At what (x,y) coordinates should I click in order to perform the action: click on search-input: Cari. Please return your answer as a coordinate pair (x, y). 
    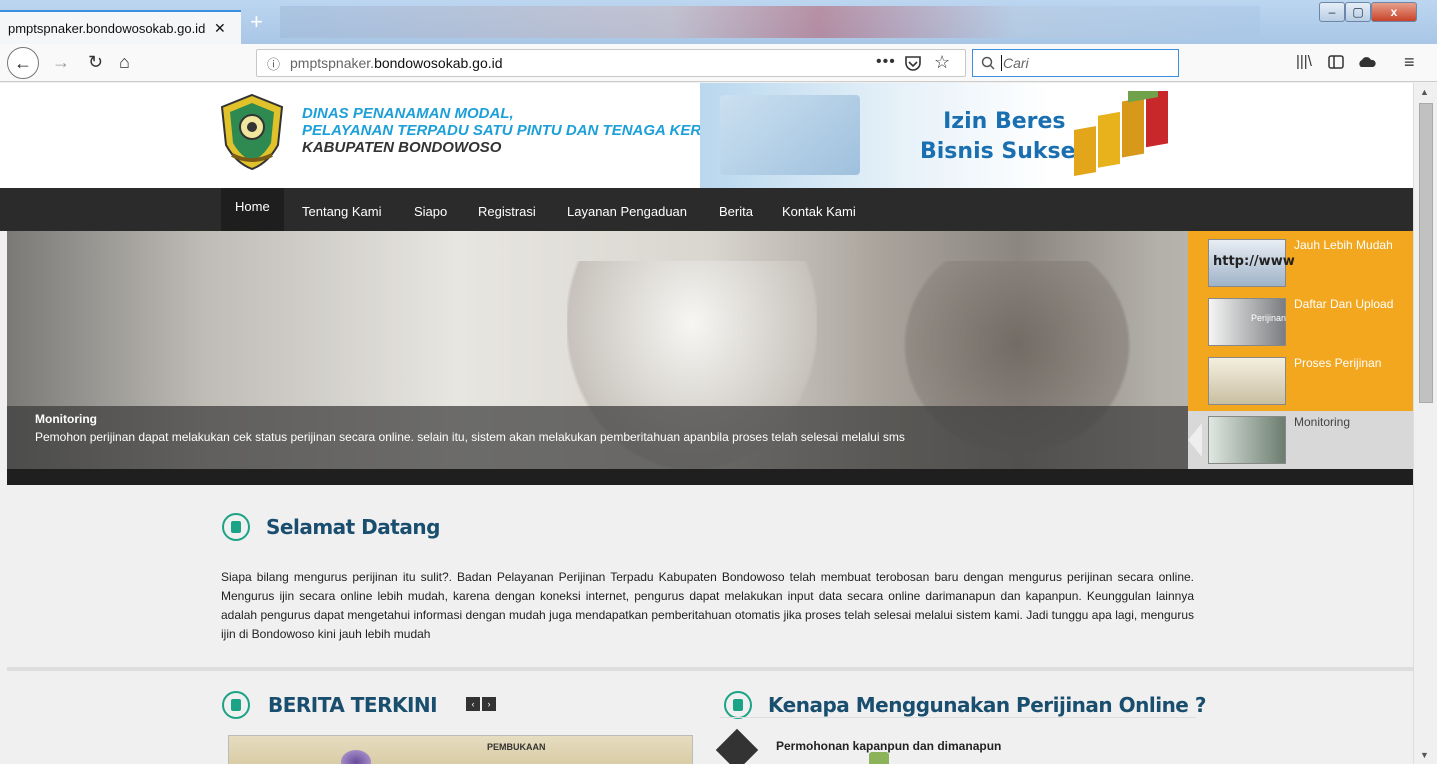
    Looking at the image, I should click on (1075, 63).